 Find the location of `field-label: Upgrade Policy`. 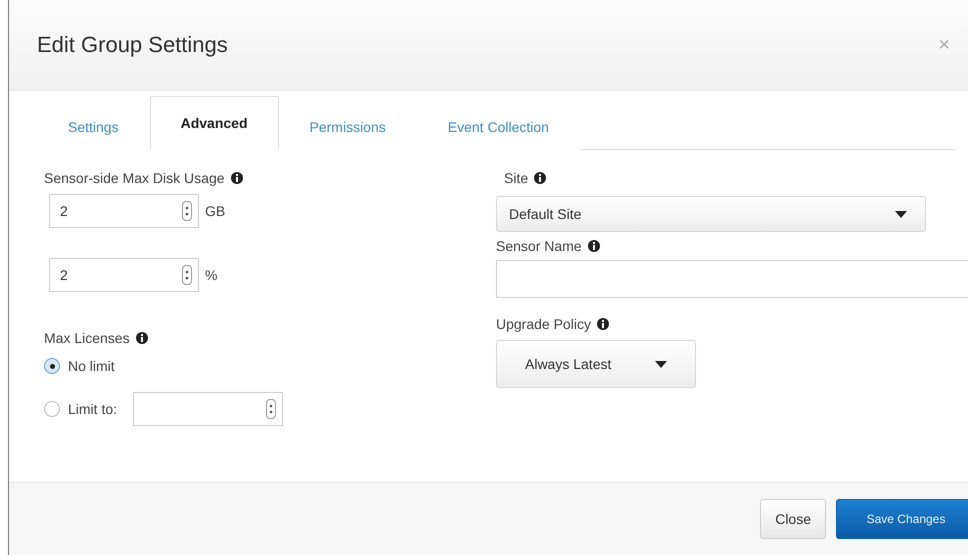

field-label: Upgrade Policy is located at coordinates (732, 324).